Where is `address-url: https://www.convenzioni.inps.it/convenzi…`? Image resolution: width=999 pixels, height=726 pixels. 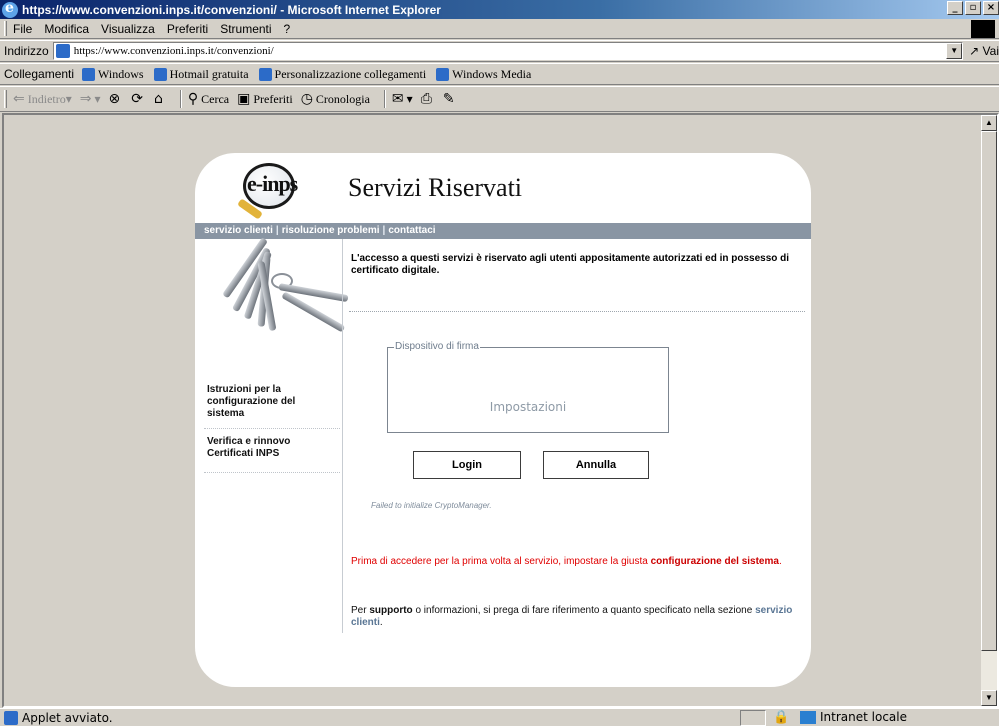 address-url: https://www.convenzioni.inps.it/convenzi… is located at coordinates (174, 51).